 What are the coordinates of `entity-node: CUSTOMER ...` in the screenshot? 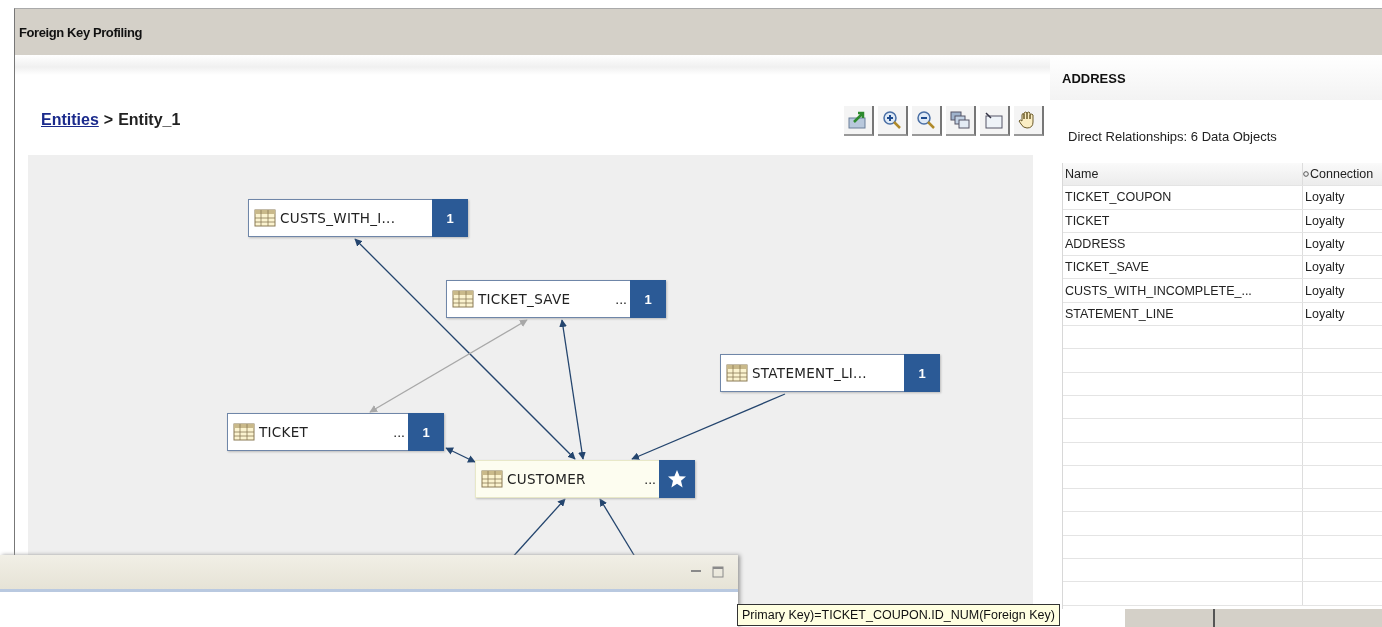 It's located at (585, 479).